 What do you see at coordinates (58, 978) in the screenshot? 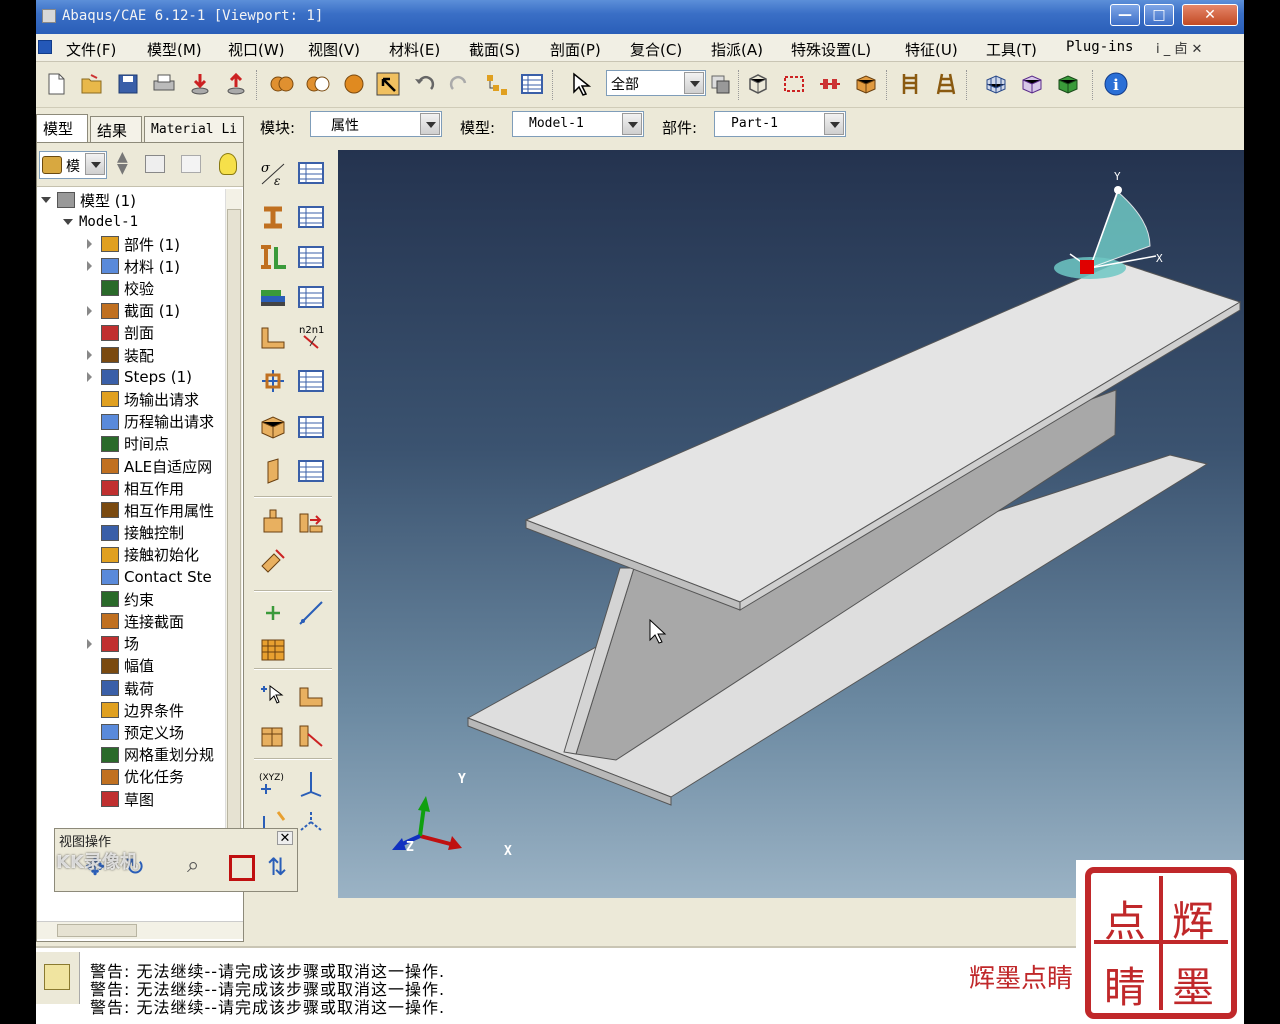
I see `message-tab` at bounding box center [58, 978].